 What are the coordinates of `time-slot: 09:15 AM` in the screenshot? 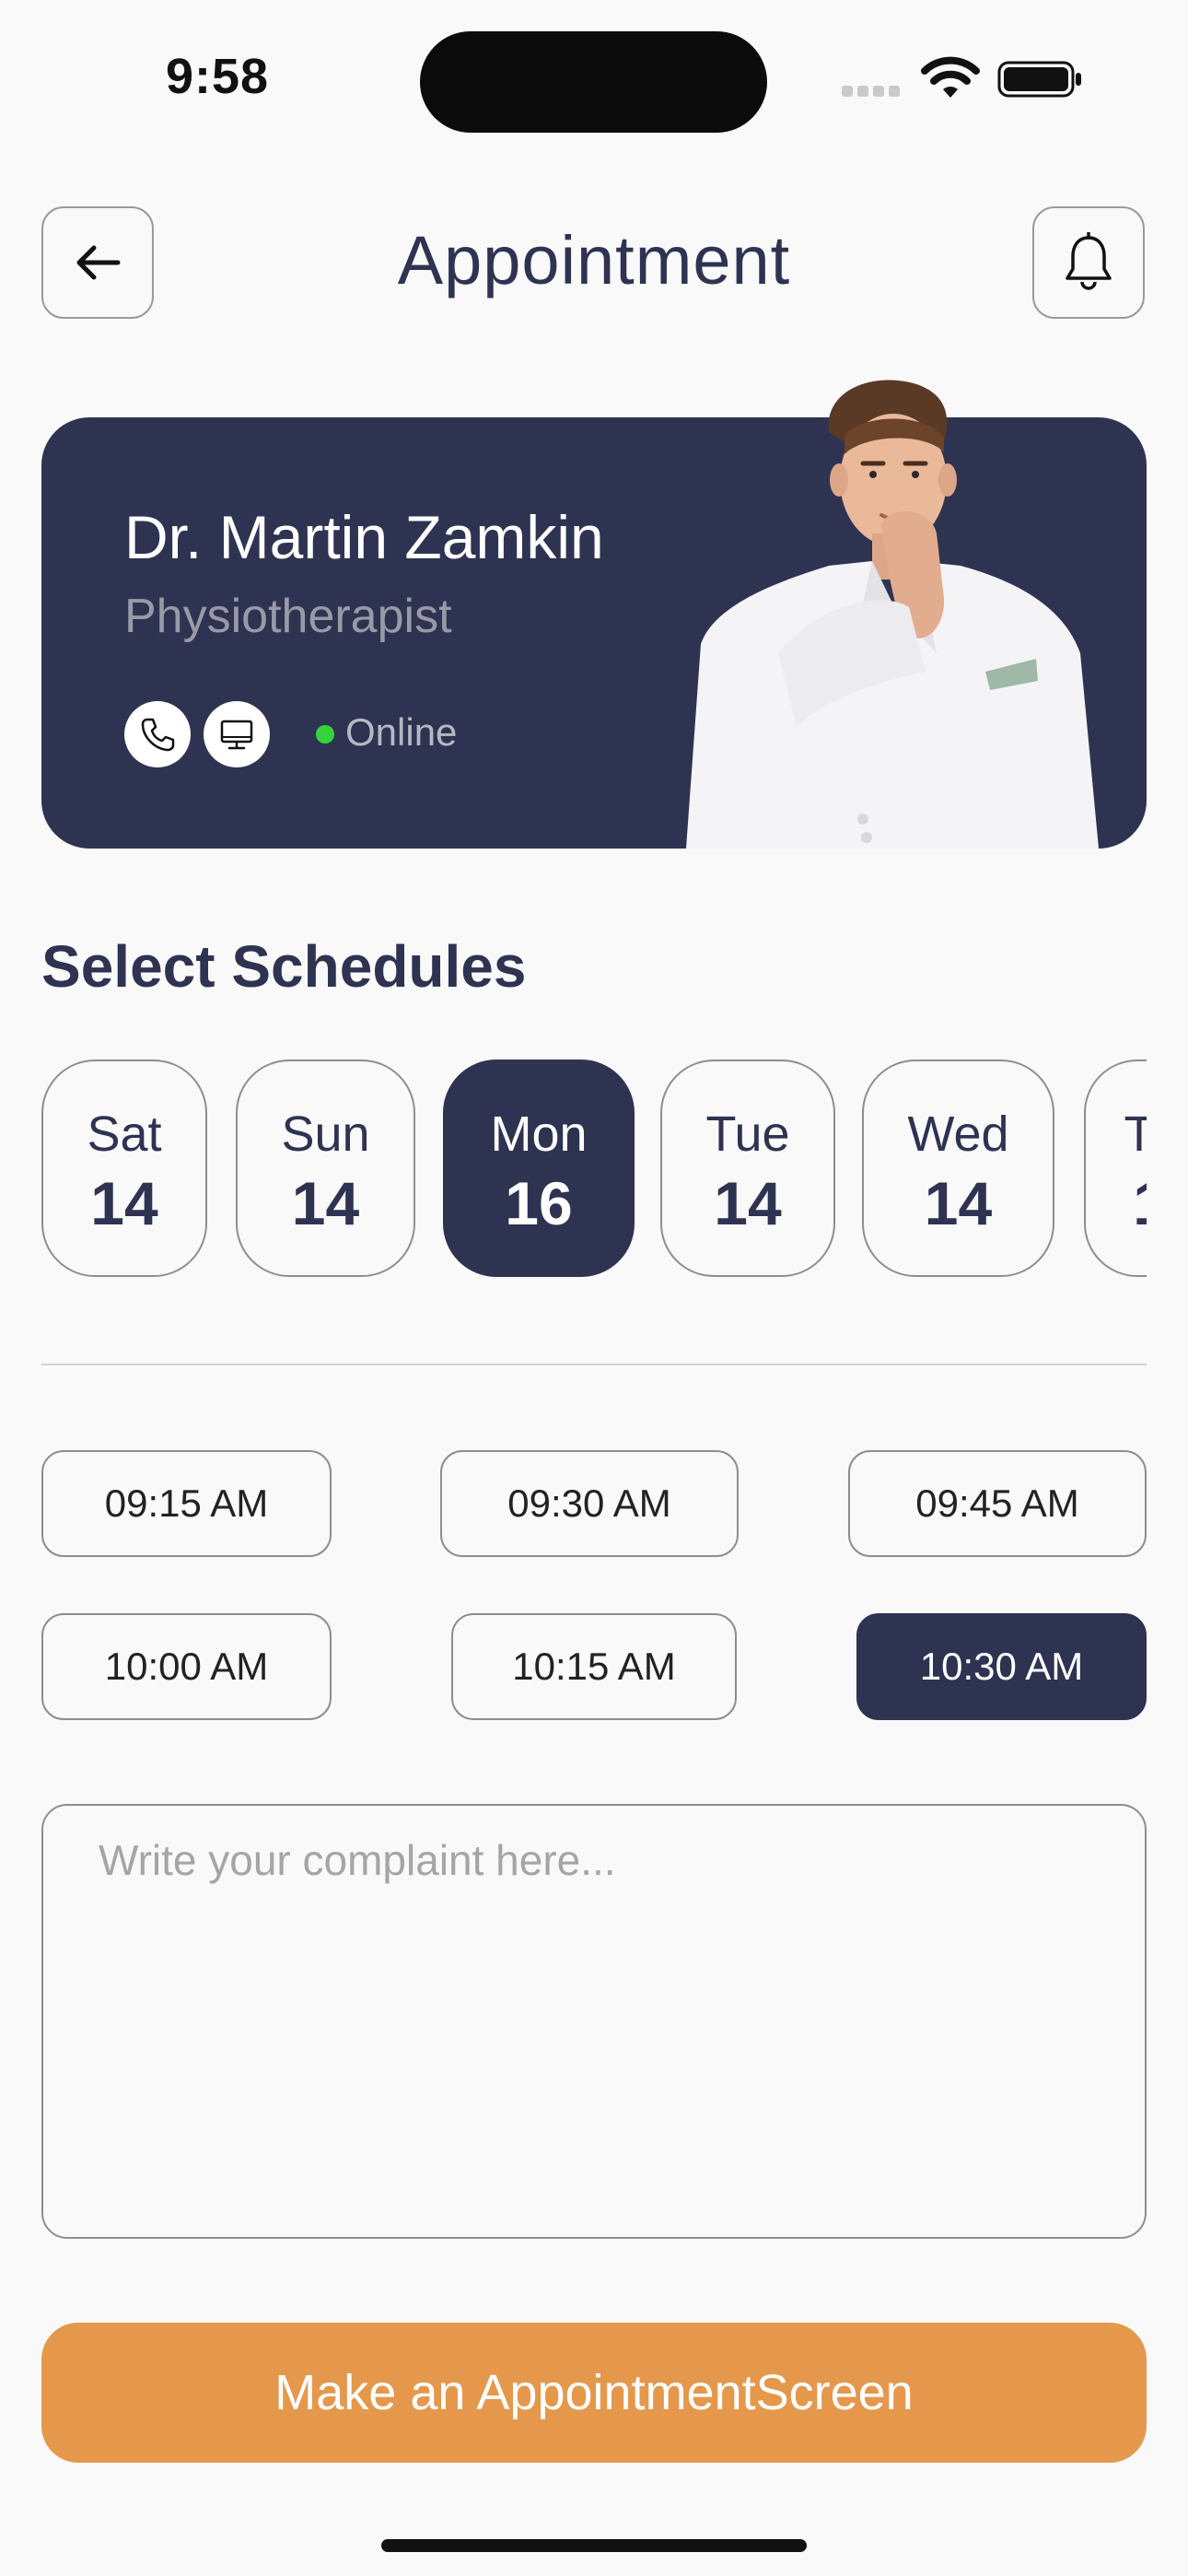 It's located at (186, 1503).